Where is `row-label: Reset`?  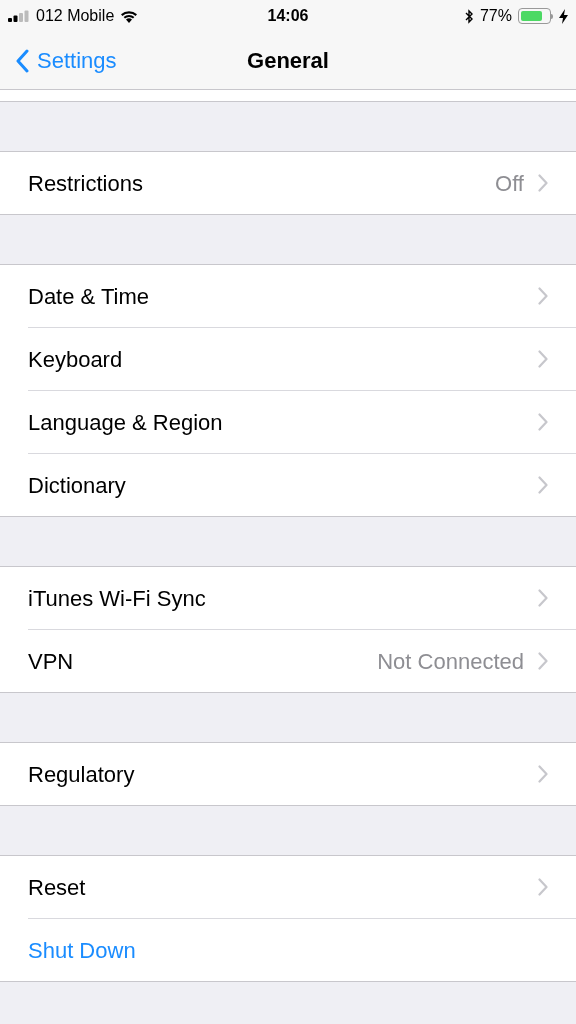
row-label: Reset is located at coordinates (57, 887).